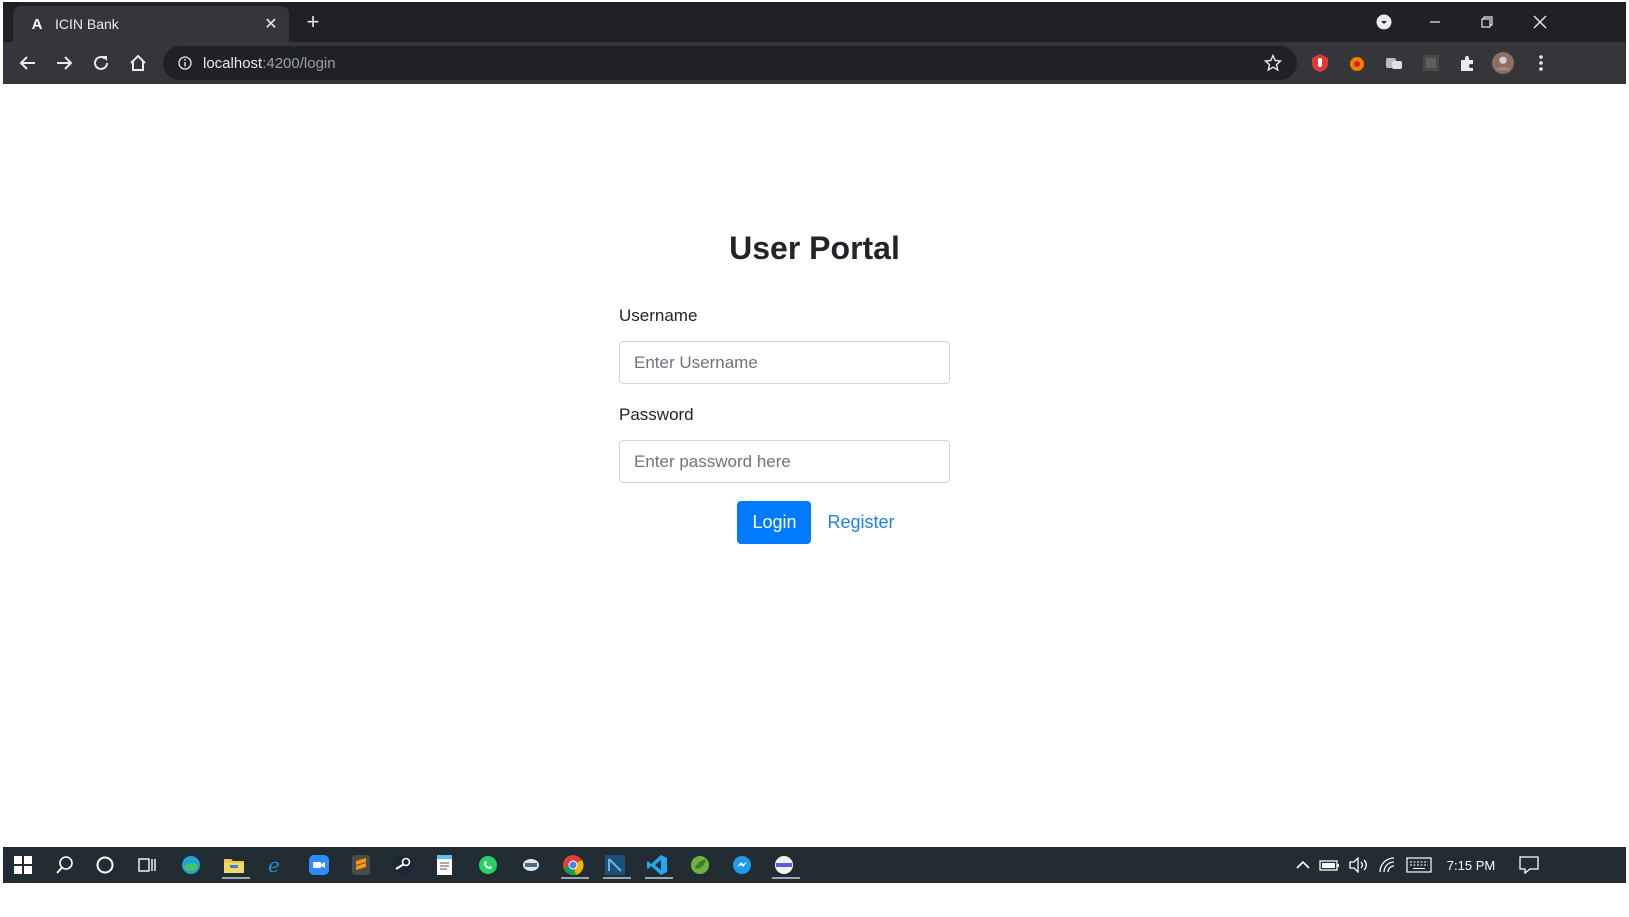 Image resolution: width=1629 pixels, height=917 pixels. Describe the element at coordinates (1541, 63) in the screenshot. I see `menu-dots-icon` at that location.